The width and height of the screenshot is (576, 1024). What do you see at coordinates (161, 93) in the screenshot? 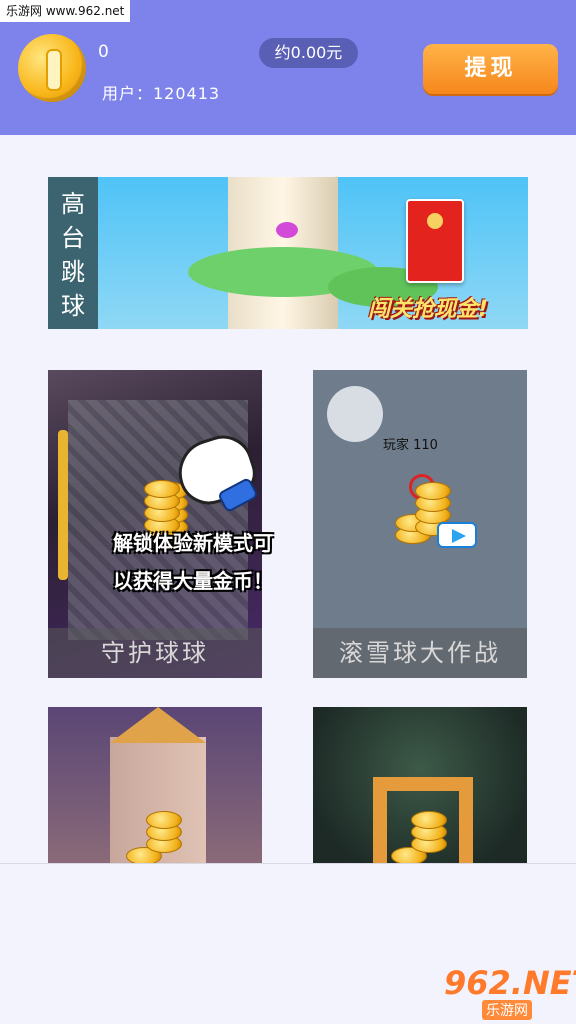
I see `user-id: 用户：120413` at bounding box center [161, 93].